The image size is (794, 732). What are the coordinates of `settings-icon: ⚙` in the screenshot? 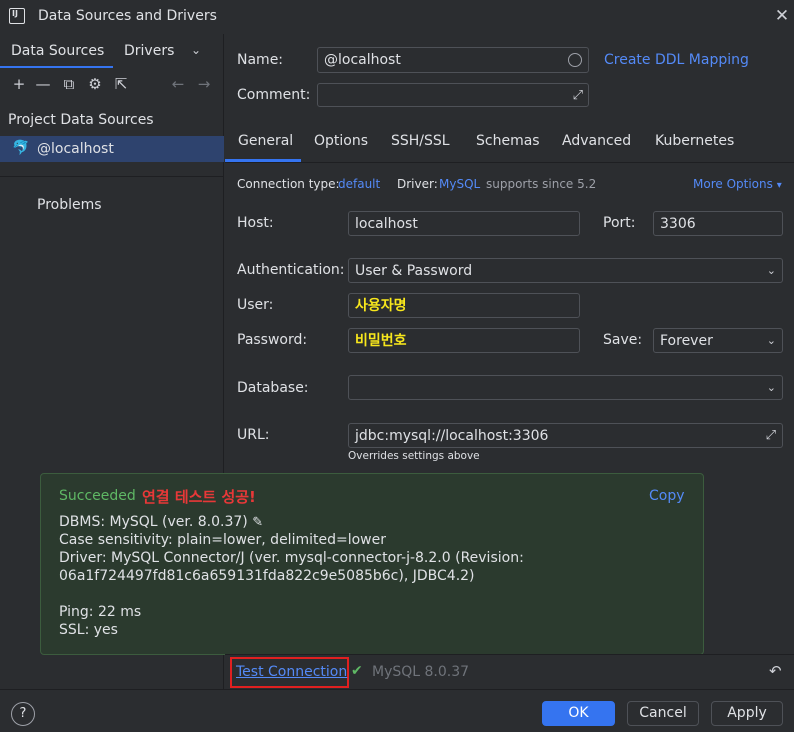 It's located at (95, 84).